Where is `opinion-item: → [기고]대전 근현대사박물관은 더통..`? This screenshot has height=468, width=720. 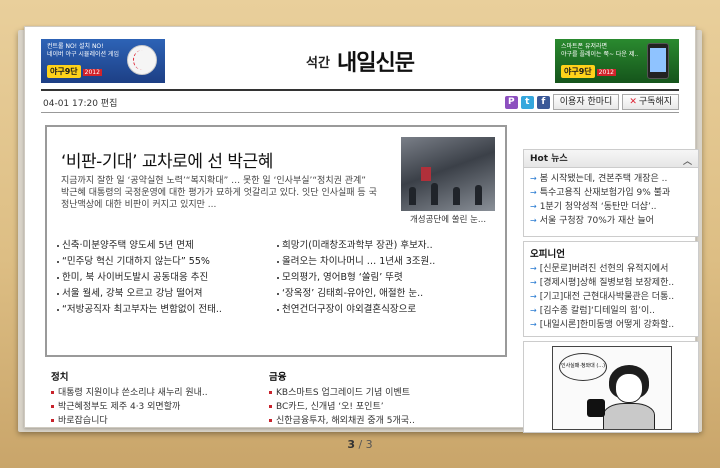 opinion-item: → [기고]대전 근현대사박물관은 더통.. is located at coordinates (611, 297).